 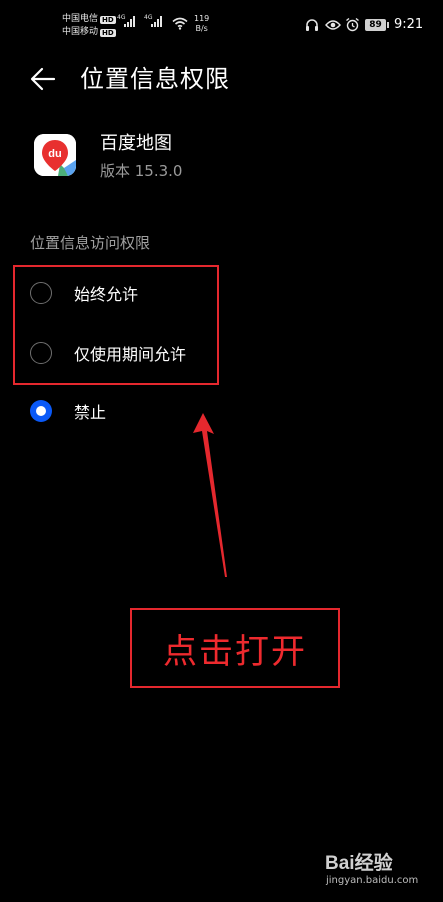 I want to click on annotation-callout-box: 点击打开, so click(x=235, y=648).